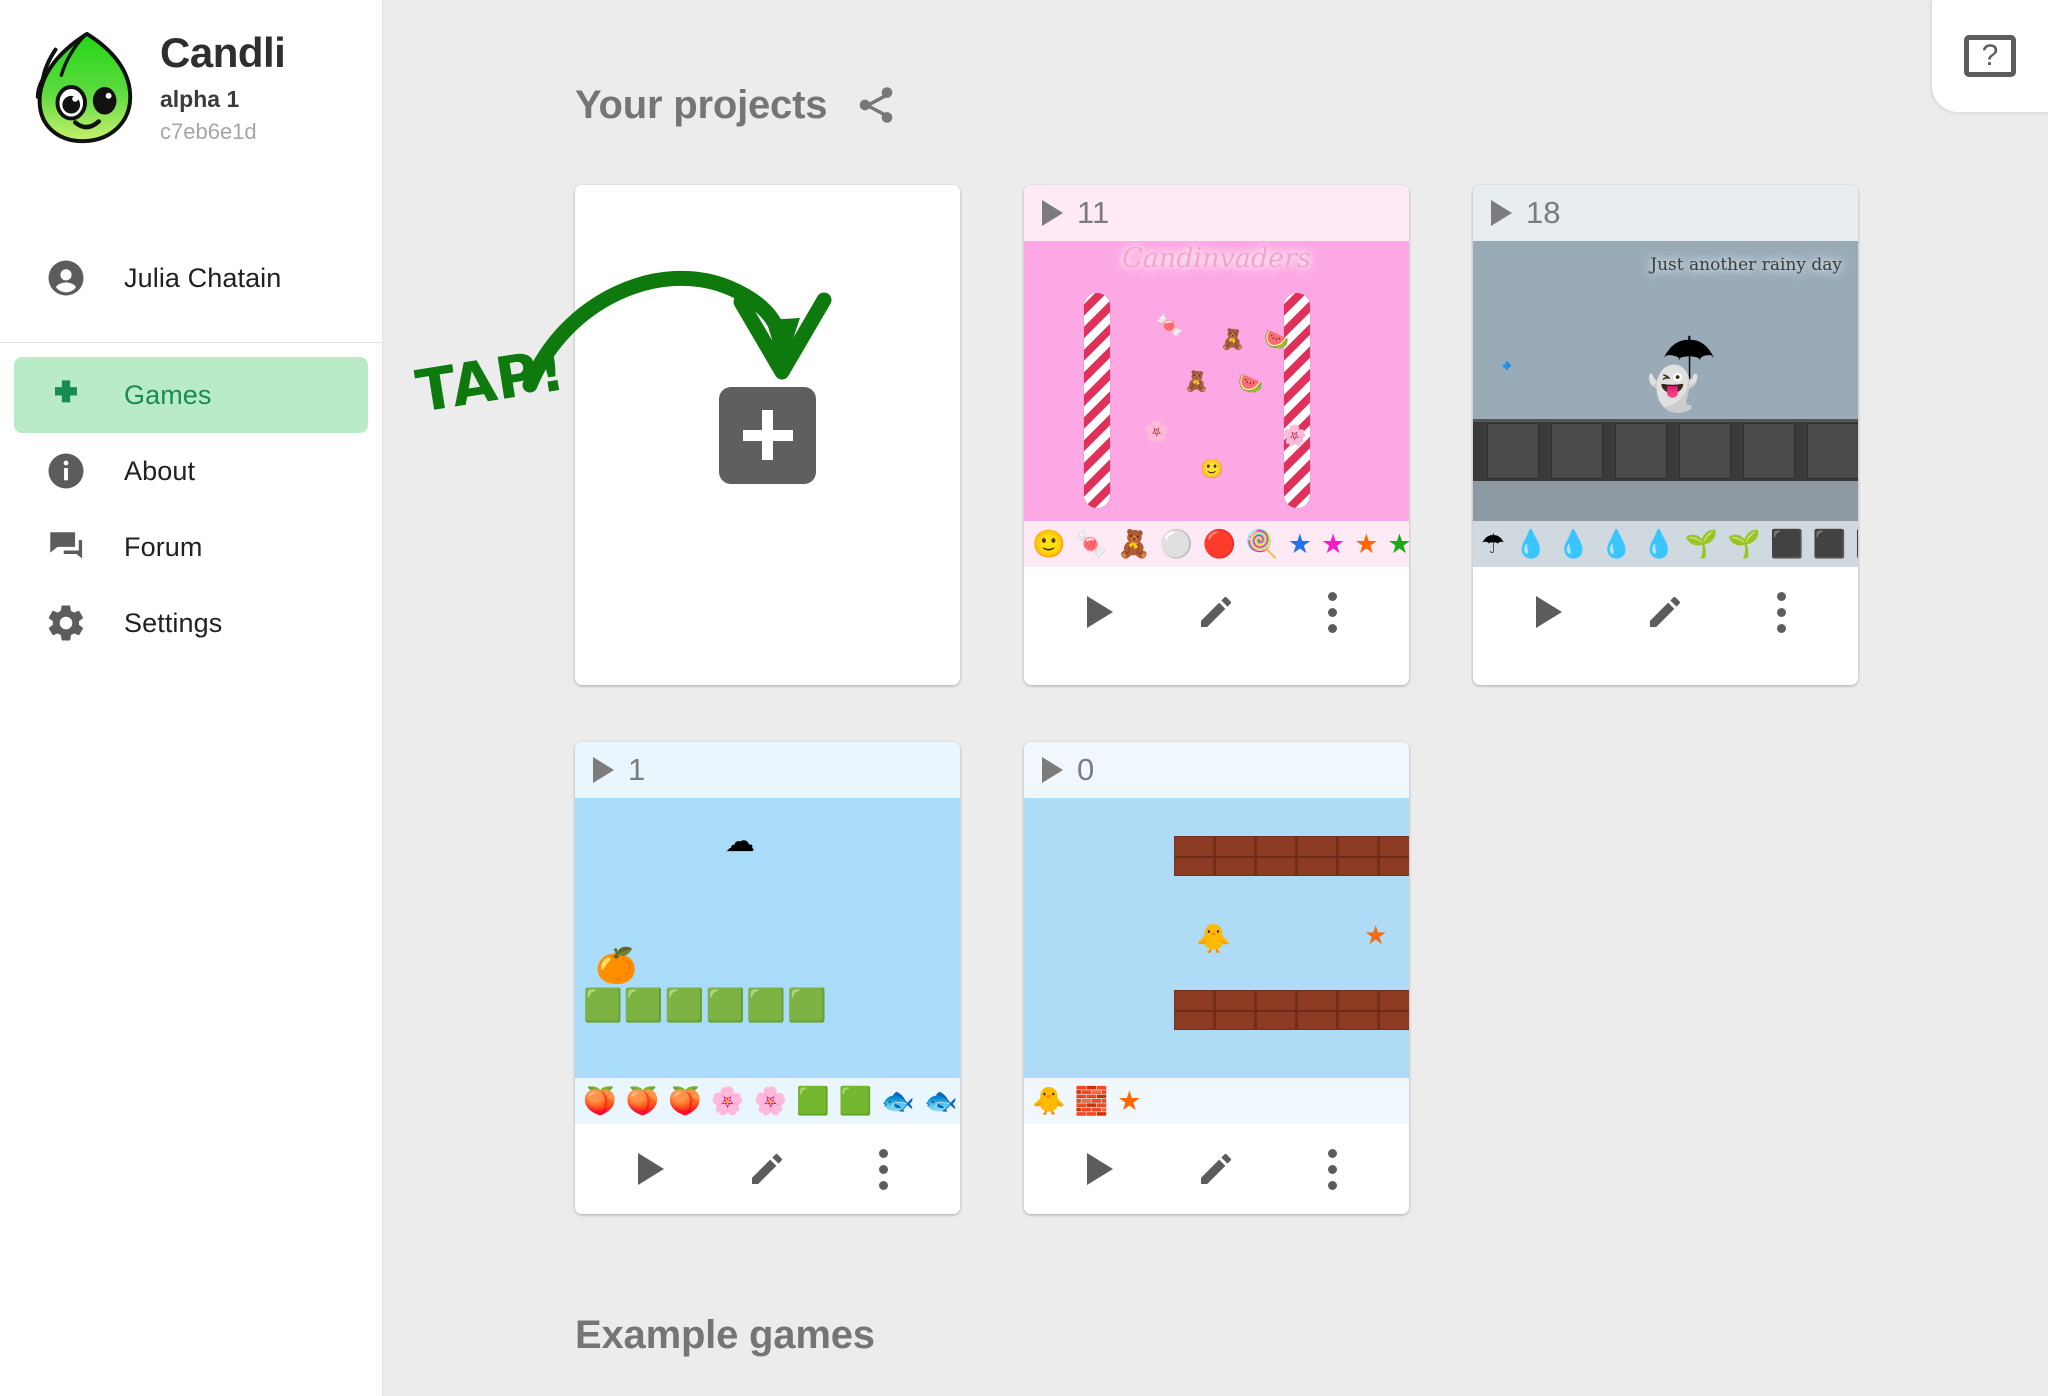  I want to click on sidebar-item-settings: Settings, so click(191, 623).